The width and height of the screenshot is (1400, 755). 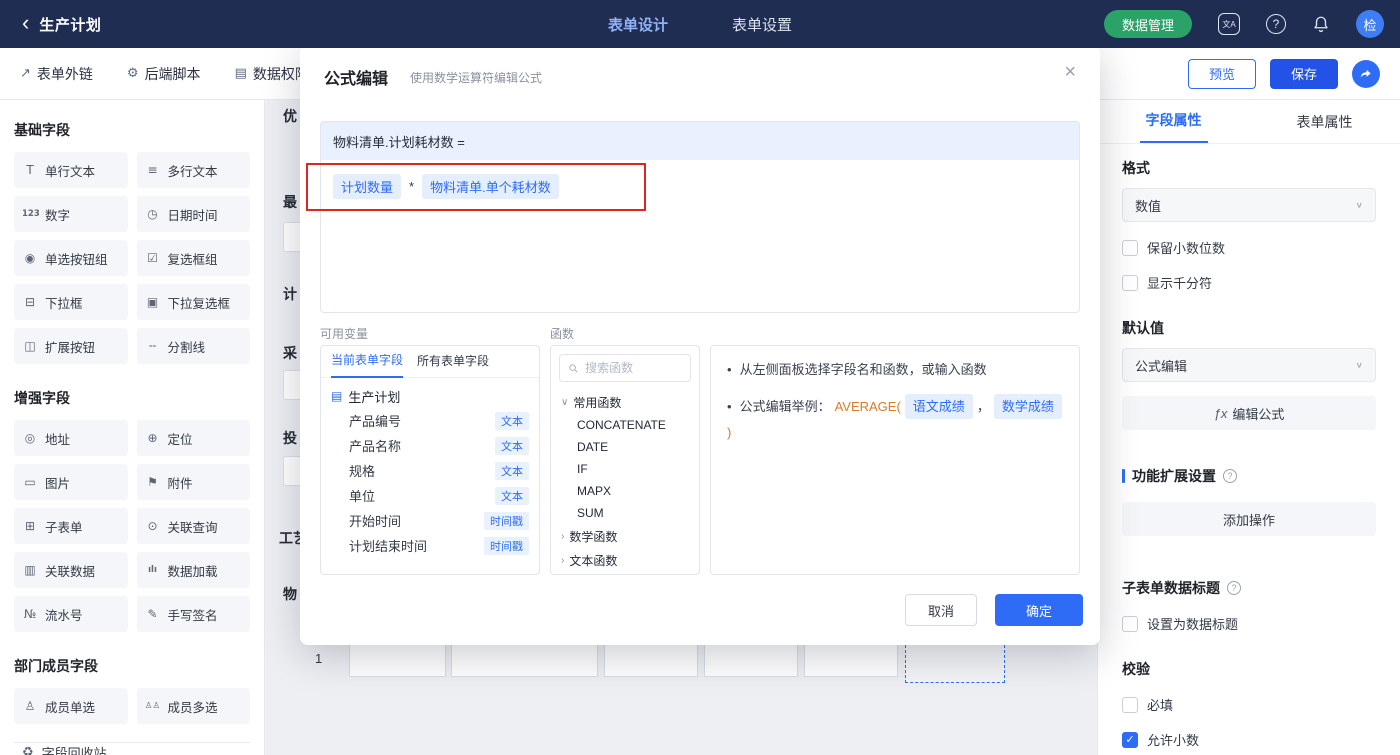 I want to click on field-item-datetime: ◷ 日期时间, so click(x=193, y=214).